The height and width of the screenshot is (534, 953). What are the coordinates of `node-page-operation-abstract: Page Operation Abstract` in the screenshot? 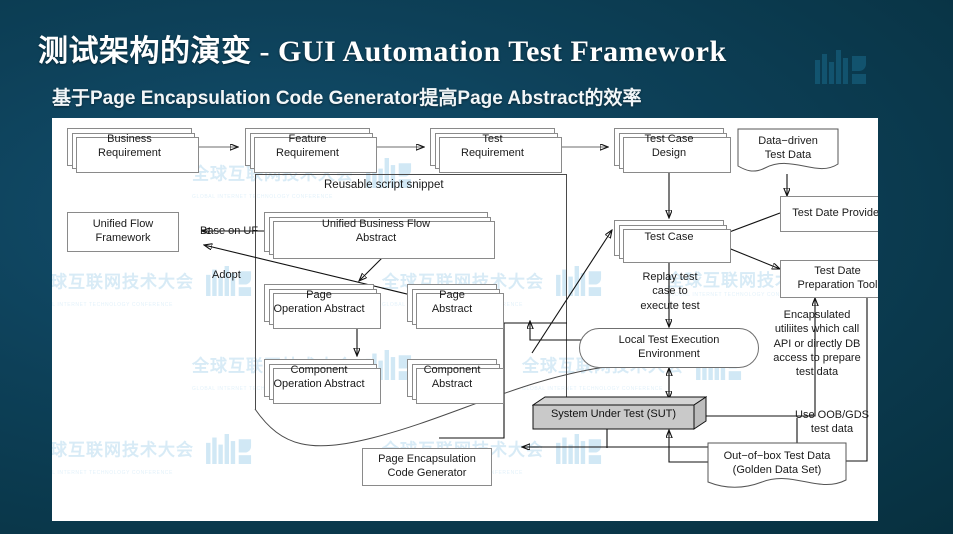 It's located at (322, 306).